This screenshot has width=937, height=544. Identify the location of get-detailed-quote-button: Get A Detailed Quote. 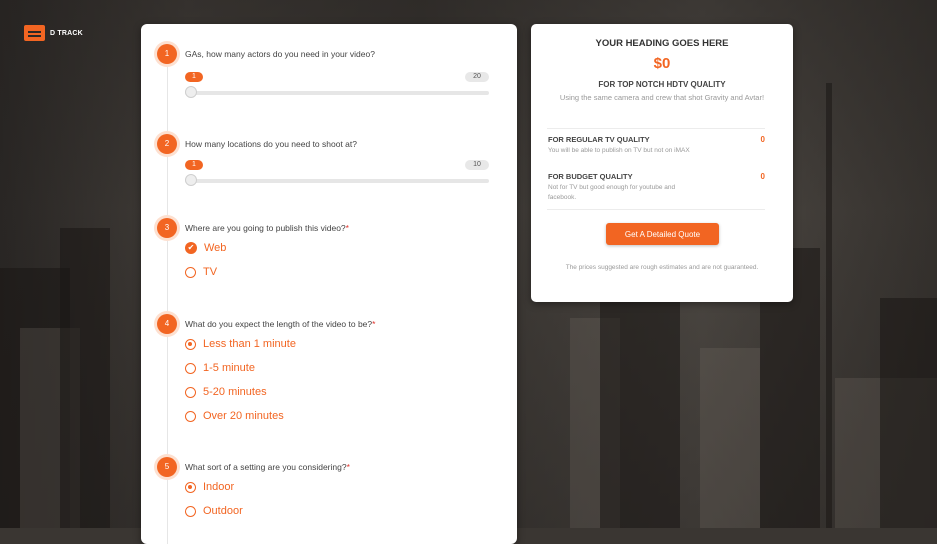
(662, 234).